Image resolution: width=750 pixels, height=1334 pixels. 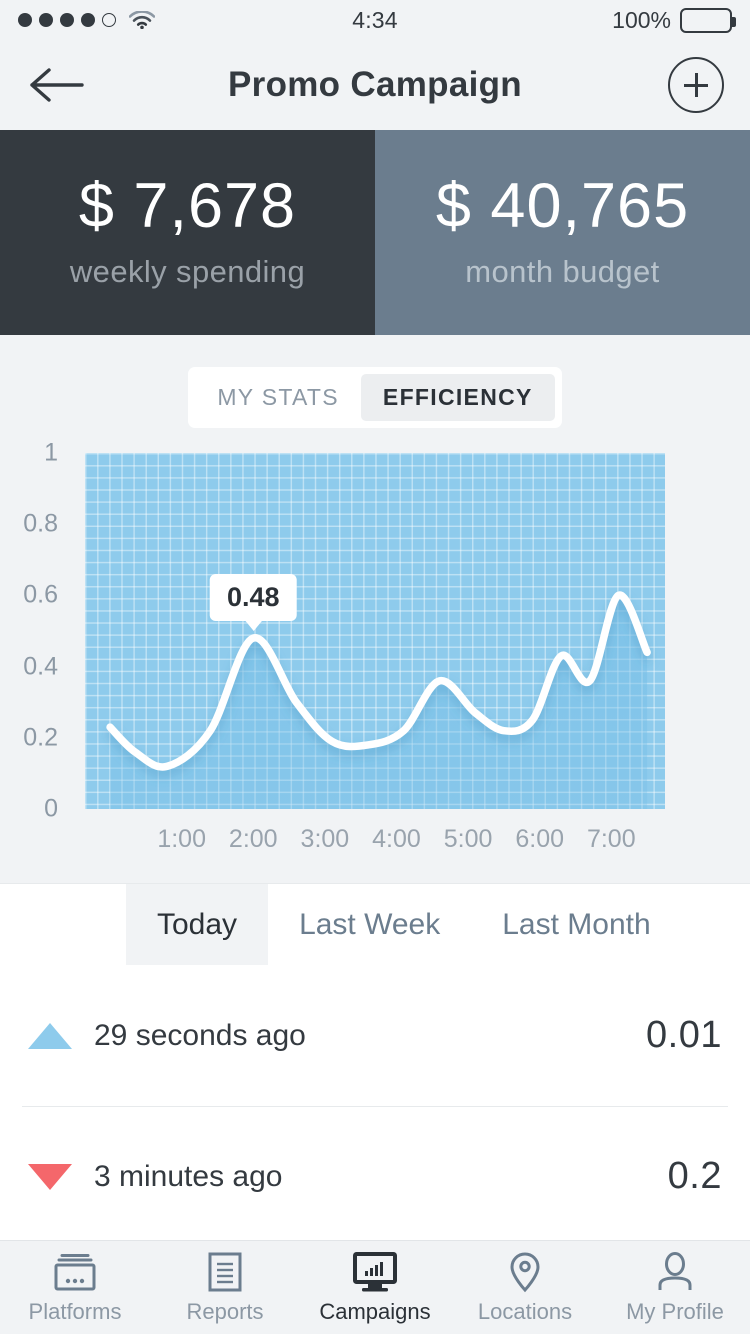 I want to click on tabbar-item-locations: Locations, so click(x=525, y=1288).